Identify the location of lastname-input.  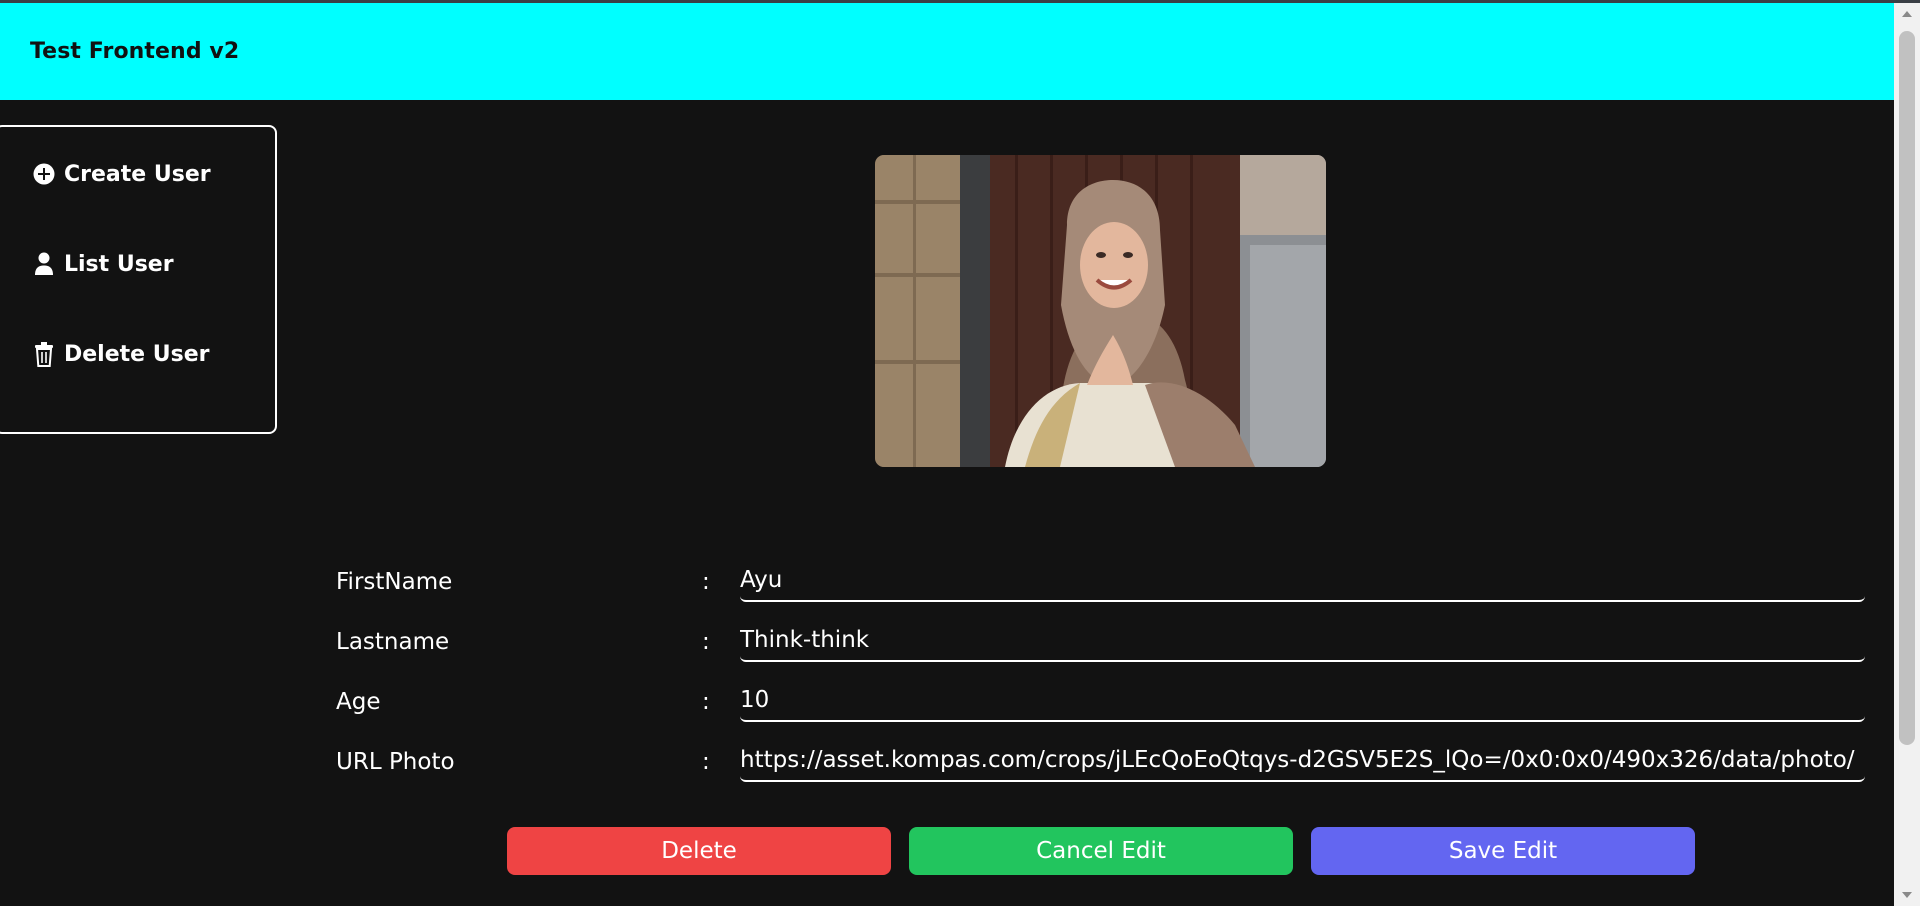
(1302, 641).